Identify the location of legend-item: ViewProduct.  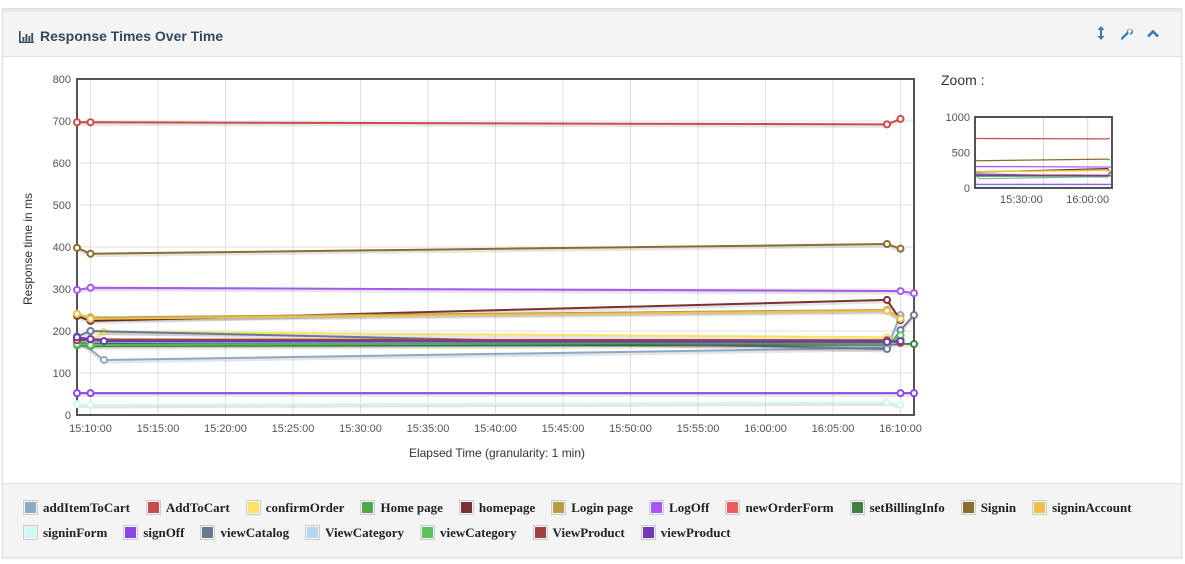
(578, 532).